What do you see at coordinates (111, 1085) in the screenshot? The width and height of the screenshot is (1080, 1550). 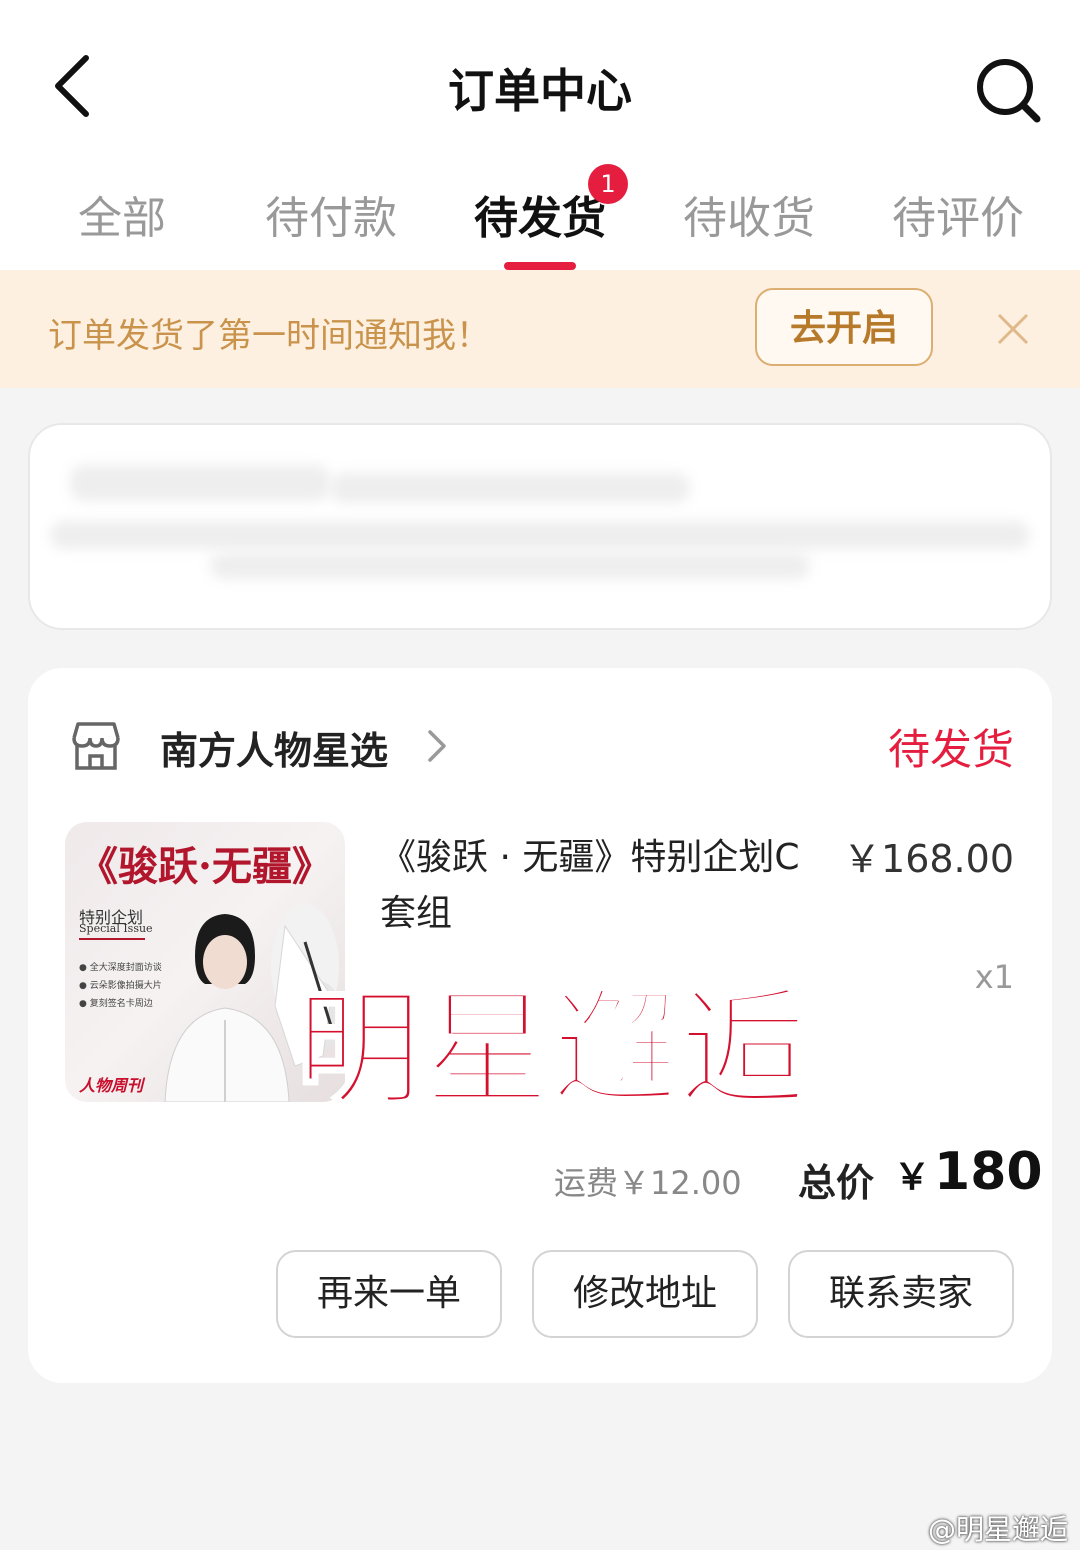 I see `product-image-logo: 人物周刊` at bounding box center [111, 1085].